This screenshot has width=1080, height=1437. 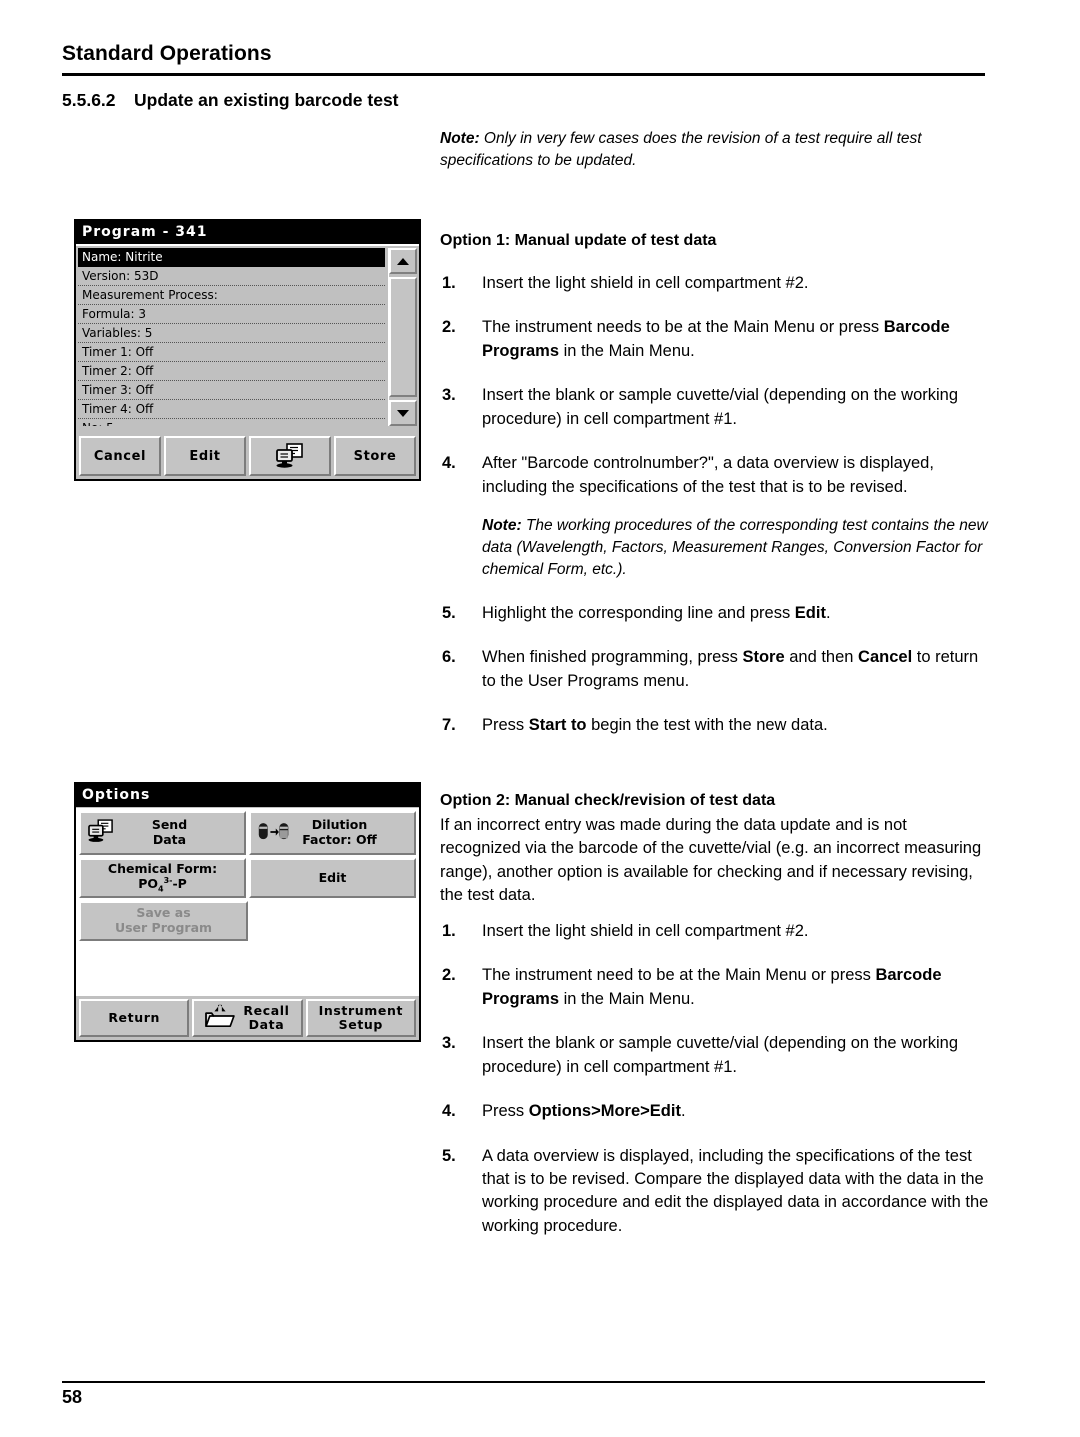 I want to click on recall-data-label: Recall Data, so click(x=266, y=1017).